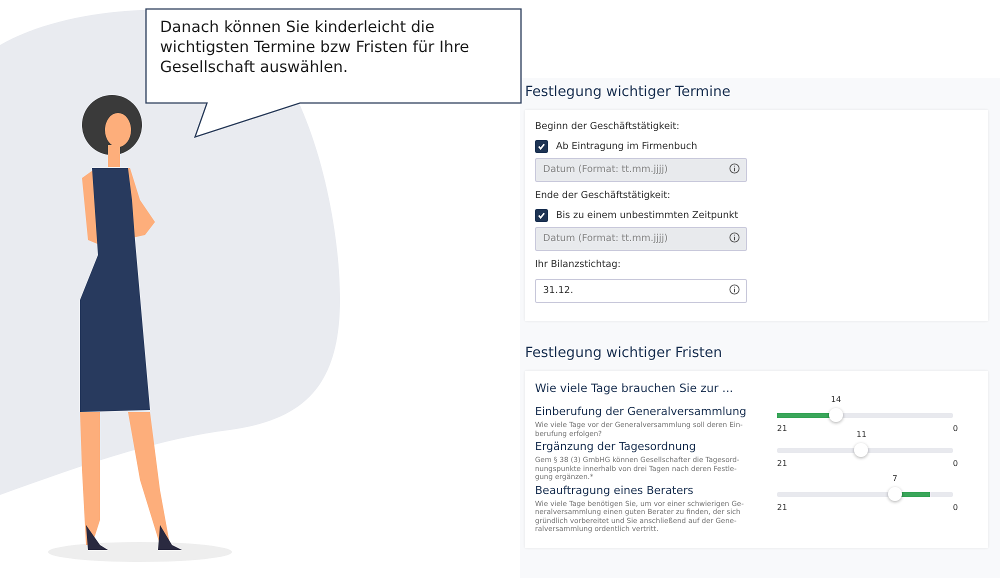 Image resolution: width=1000 pixels, height=578 pixels. What do you see at coordinates (315, 47) in the screenshot?
I see `bubble-text: Danach können Sie kinderleicht die wichtigsten Termine bzw Fristen für Ihre Gesellschaft auswählen.` at bounding box center [315, 47].